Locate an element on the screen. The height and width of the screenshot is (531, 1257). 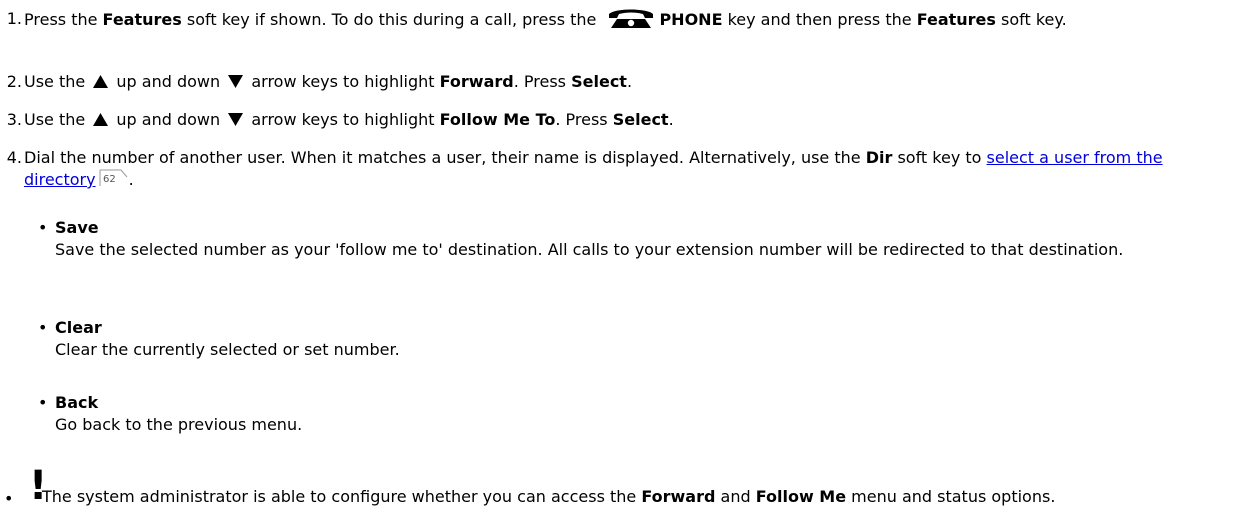
page-reference-number: 62 is located at coordinates (109, 179).